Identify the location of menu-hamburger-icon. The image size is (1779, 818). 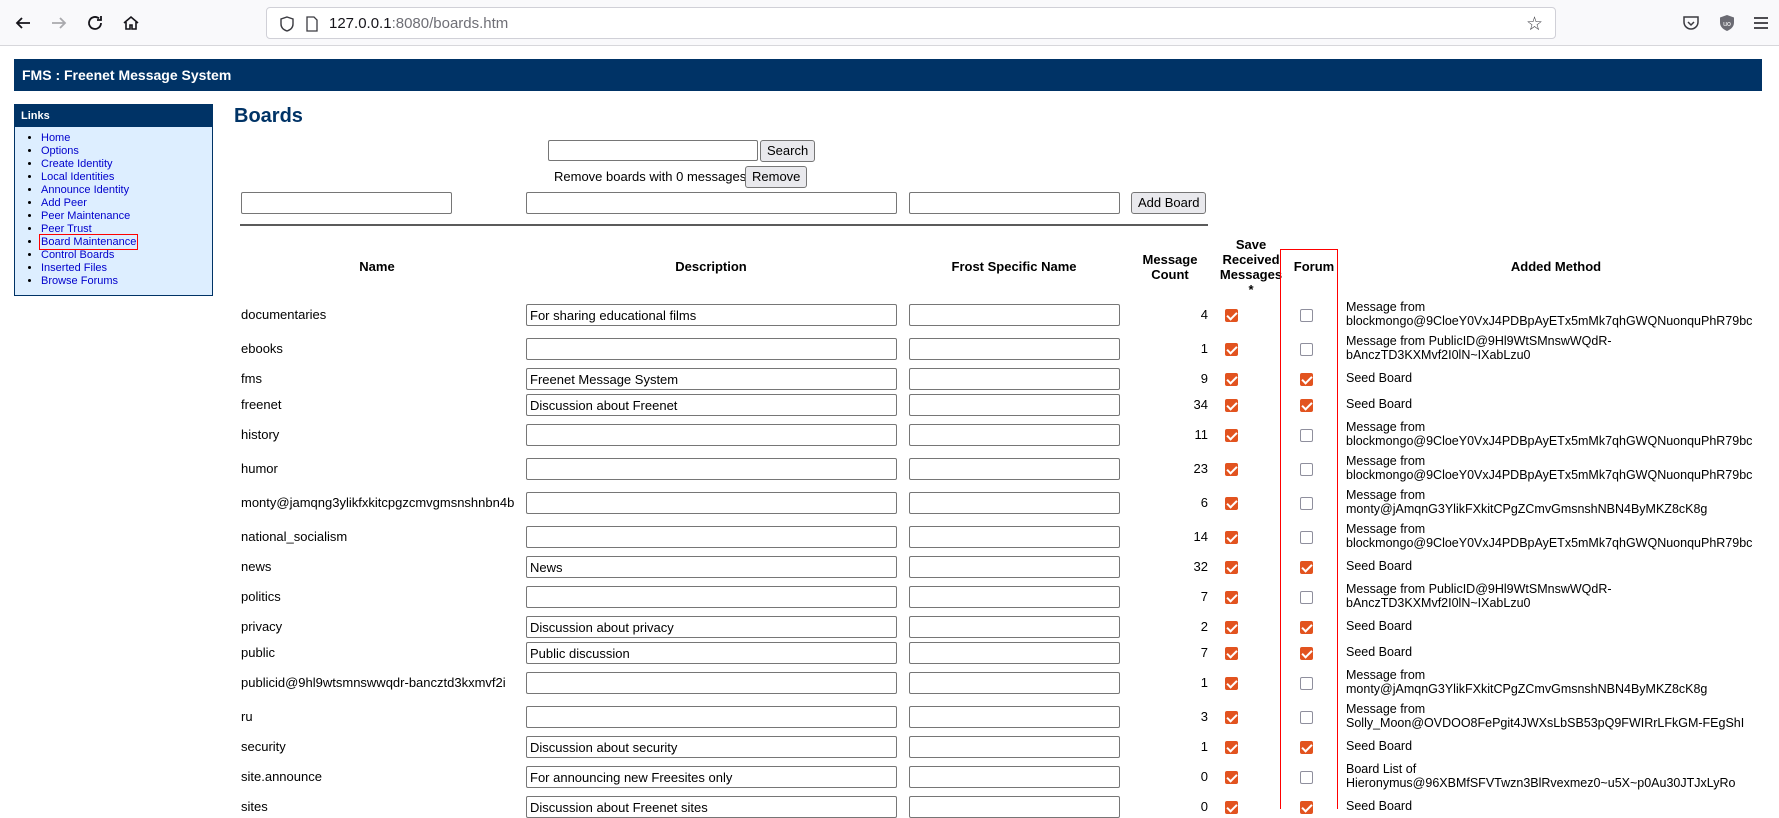
(1761, 23).